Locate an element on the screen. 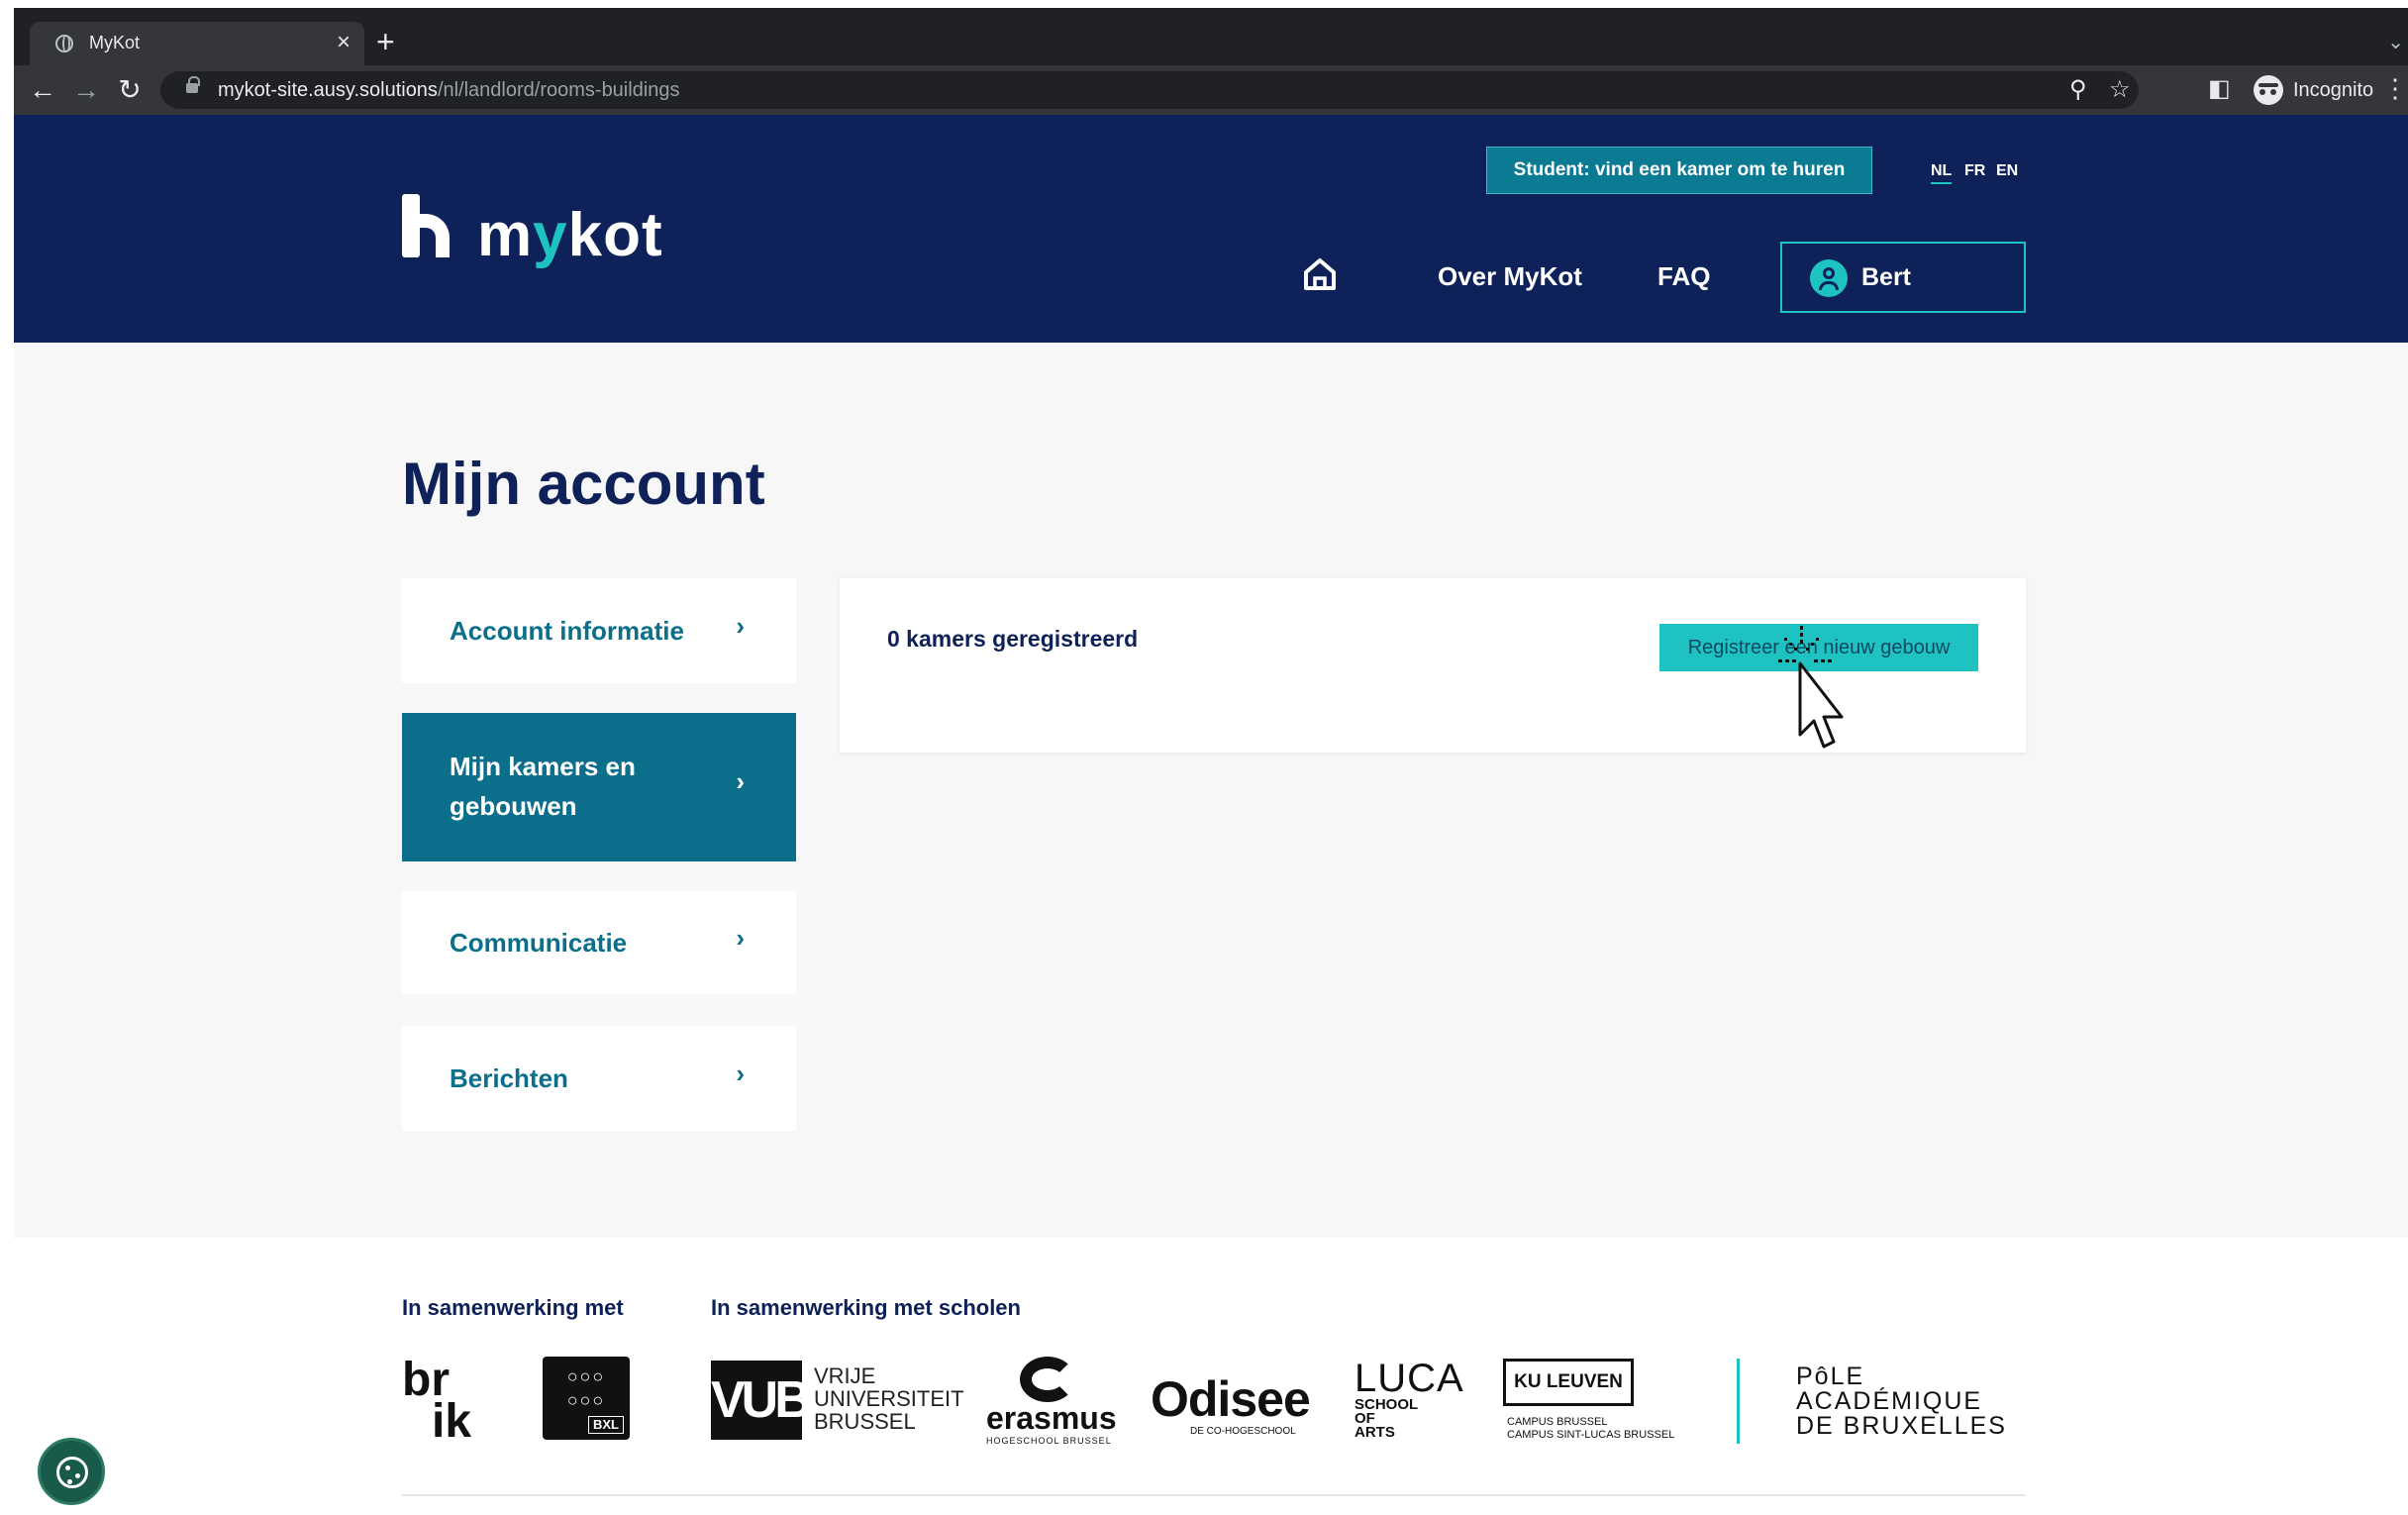 This screenshot has height=1515, width=2408. home-icon is located at coordinates (1320, 274).